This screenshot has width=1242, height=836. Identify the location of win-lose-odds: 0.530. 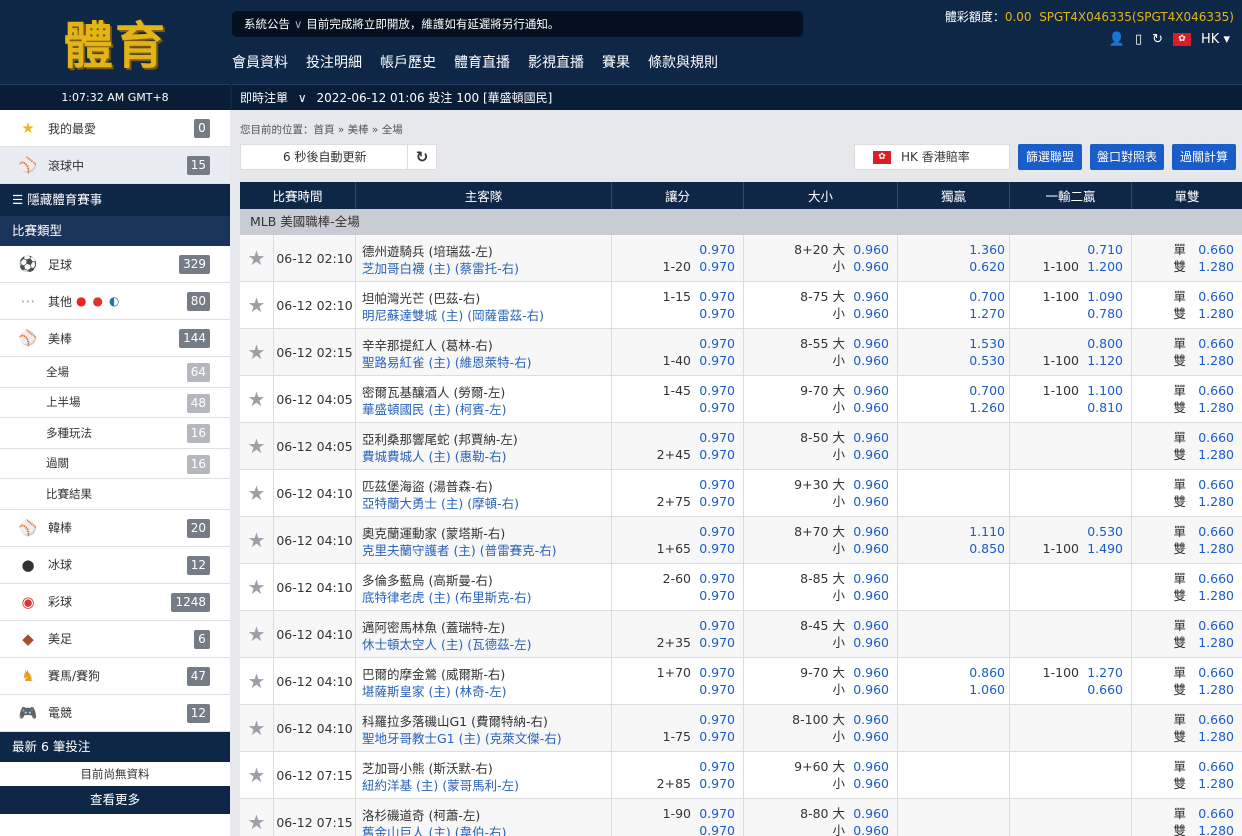
(1103, 531).